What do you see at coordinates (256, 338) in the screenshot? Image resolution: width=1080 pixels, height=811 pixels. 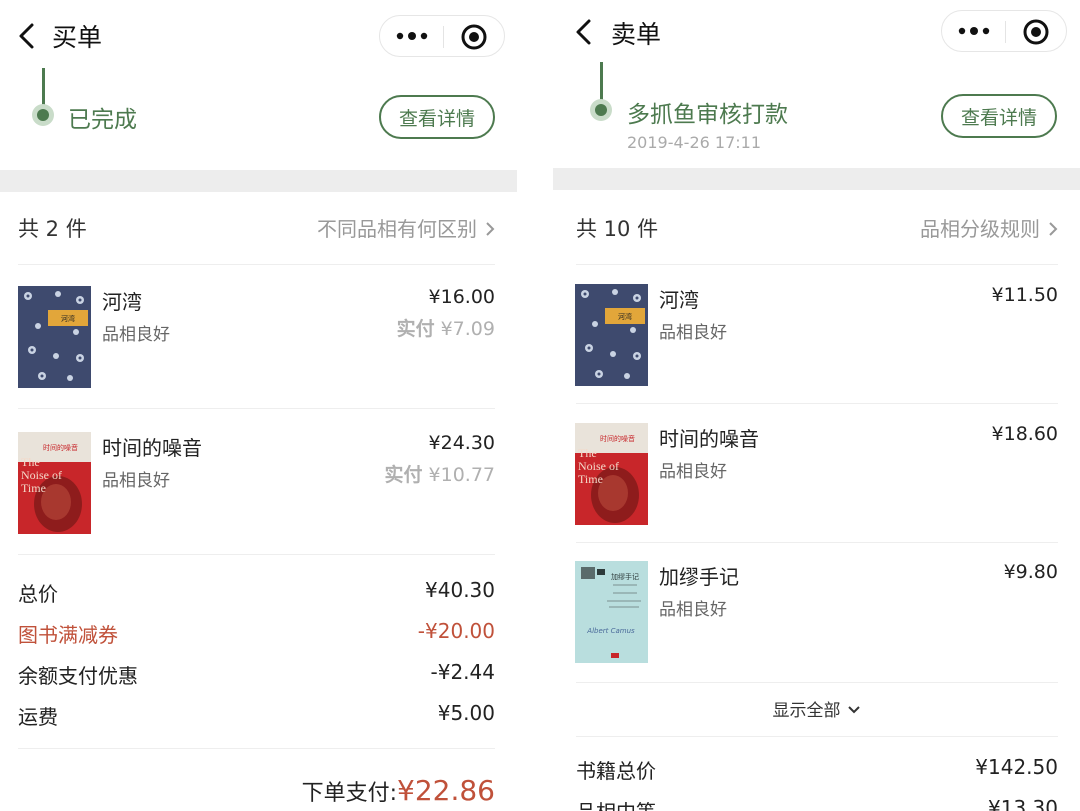 I see `list-item: 河湾 河湾 品相良好 ¥16.00 实付 ¥7.09` at bounding box center [256, 338].